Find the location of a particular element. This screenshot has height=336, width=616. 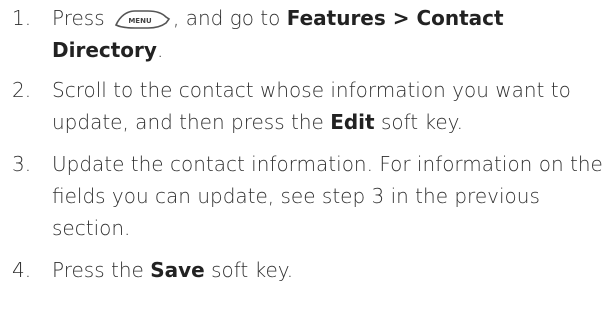

step-text-part: Press the is located at coordinates (98, 270).